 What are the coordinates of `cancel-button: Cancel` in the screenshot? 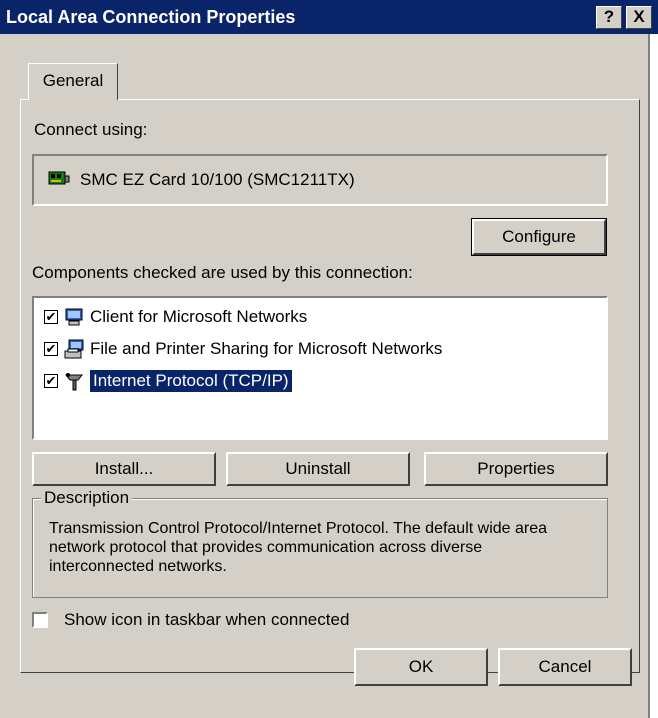 It's located at (565, 667).